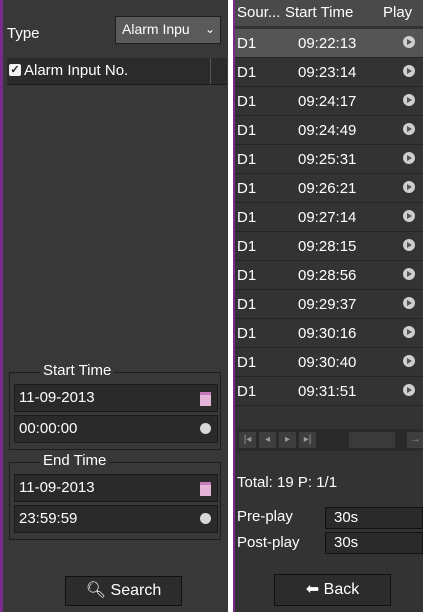  I want to click on page-number-input, so click(372, 440).